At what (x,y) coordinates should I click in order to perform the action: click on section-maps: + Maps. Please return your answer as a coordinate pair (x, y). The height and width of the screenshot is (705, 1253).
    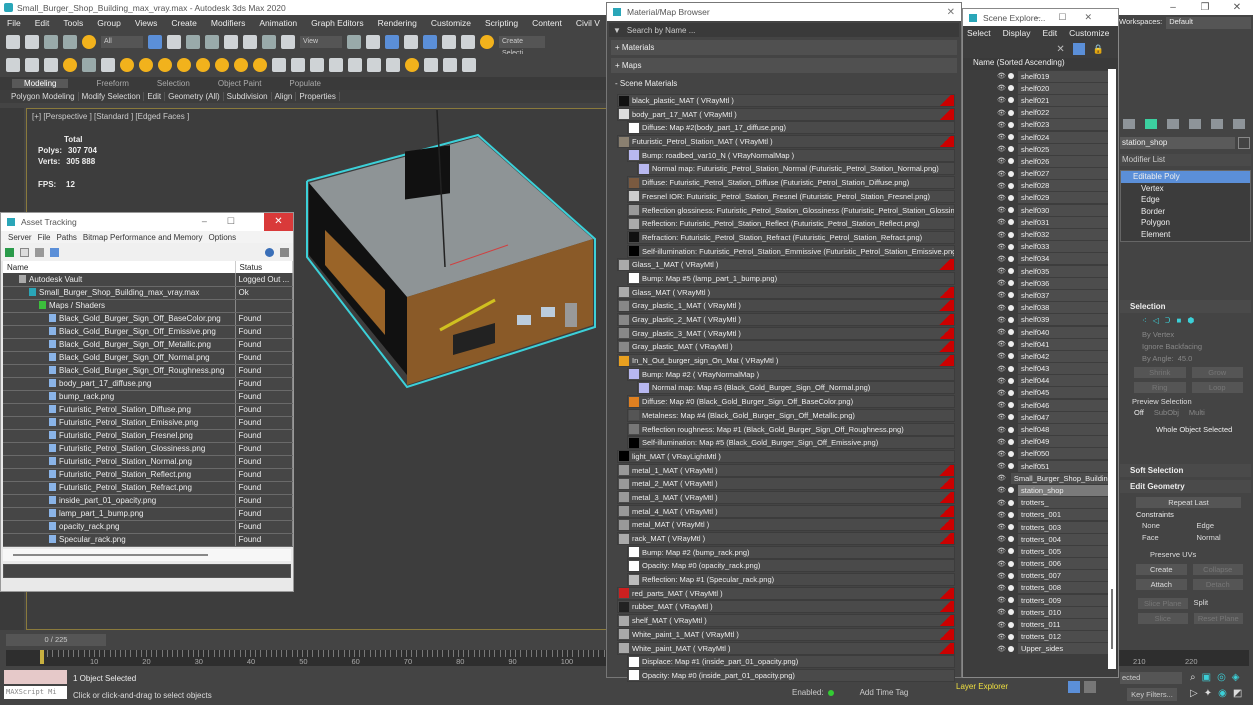
    Looking at the image, I should click on (784, 65).